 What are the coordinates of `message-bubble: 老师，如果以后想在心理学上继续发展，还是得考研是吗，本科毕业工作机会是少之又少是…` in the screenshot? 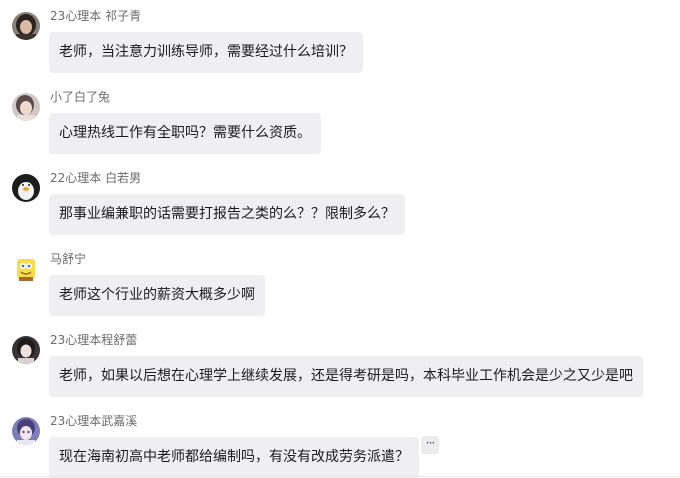 It's located at (346, 376).